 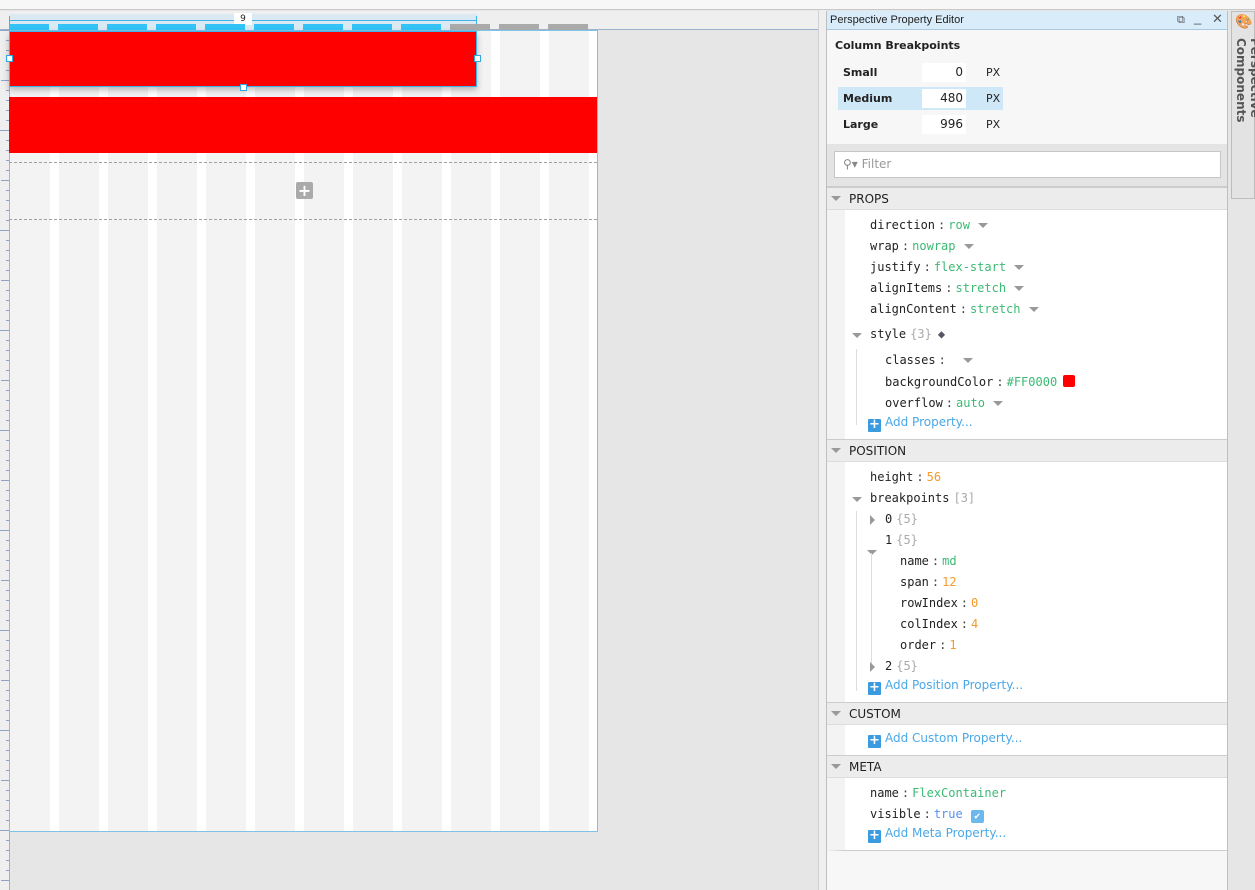 What do you see at coordinates (477, 58) in the screenshot?
I see `resize-handle-right` at bounding box center [477, 58].